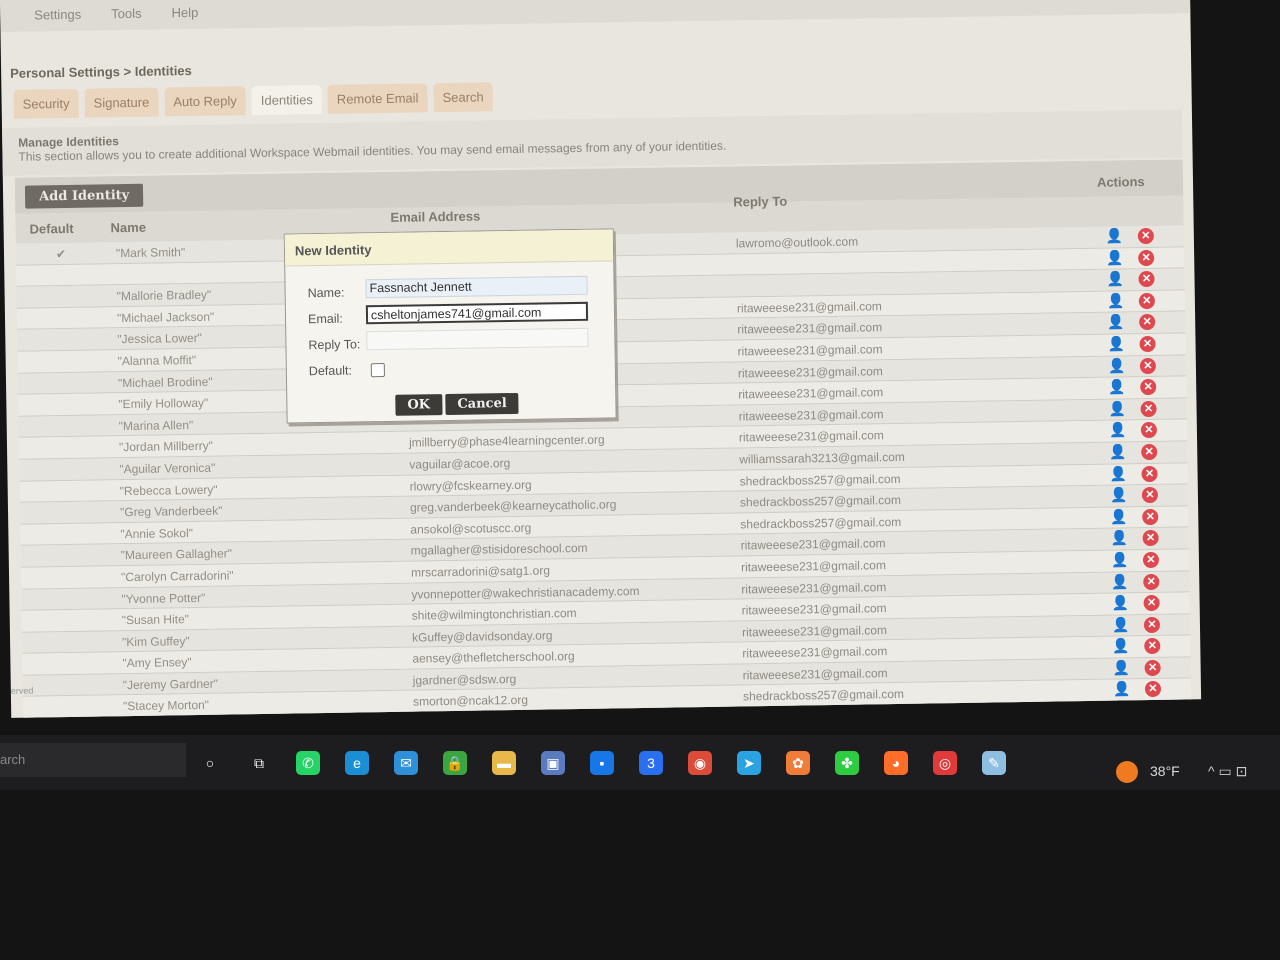 This screenshot has height=960, width=1280. Describe the element at coordinates (259, 763) in the screenshot. I see `task-view-icon: ⧉` at that location.